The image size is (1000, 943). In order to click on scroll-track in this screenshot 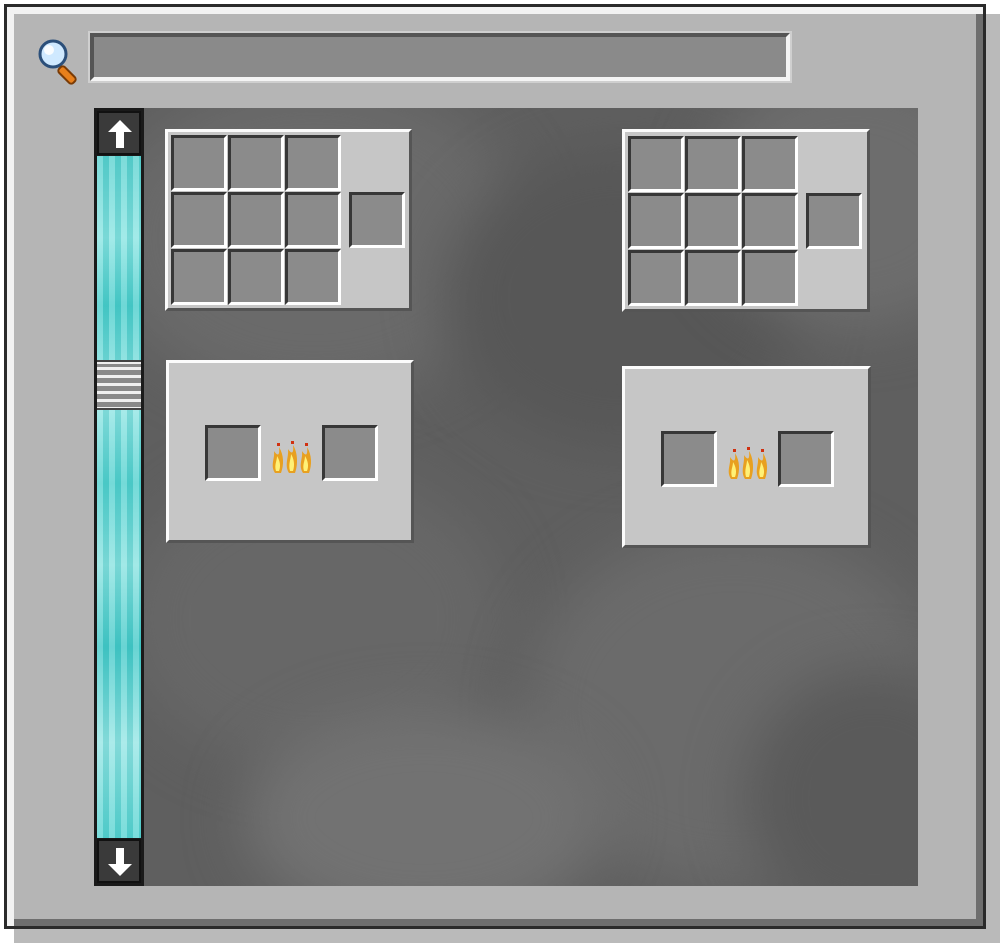, I will do `click(119, 497)`.